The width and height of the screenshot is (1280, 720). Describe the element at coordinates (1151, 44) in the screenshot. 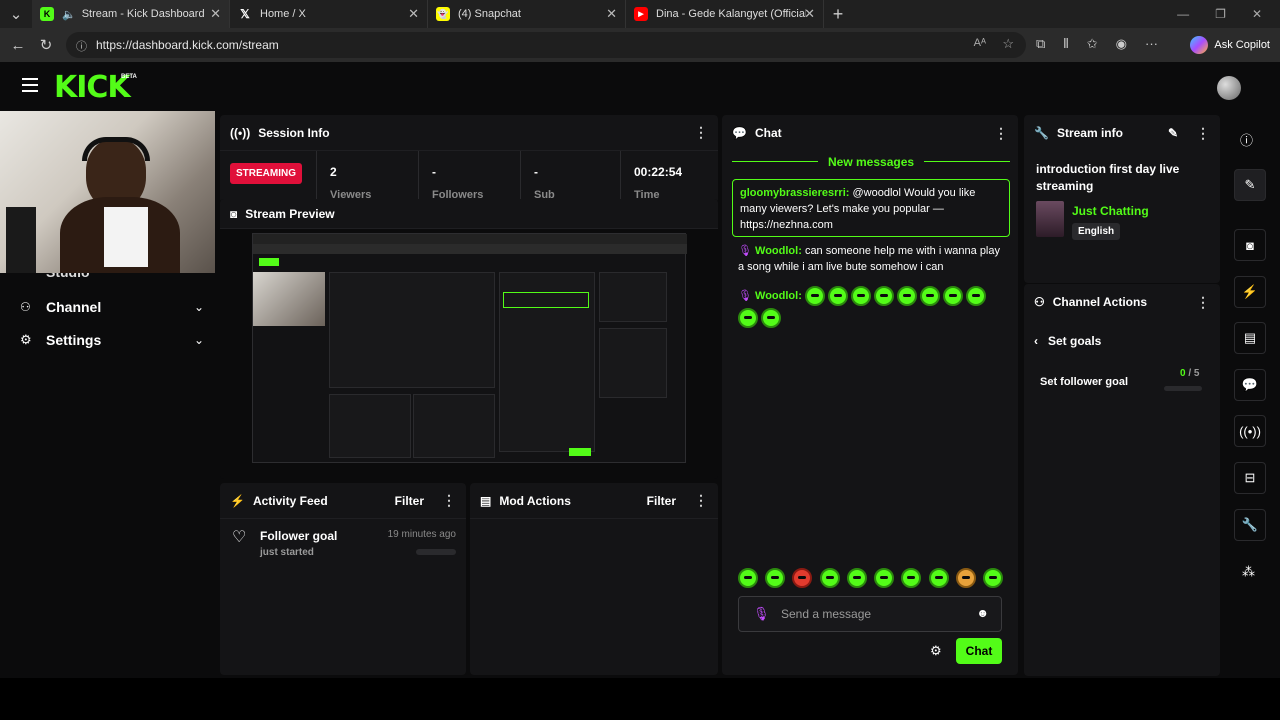

I see `more-menu-icon: ···` at that location.